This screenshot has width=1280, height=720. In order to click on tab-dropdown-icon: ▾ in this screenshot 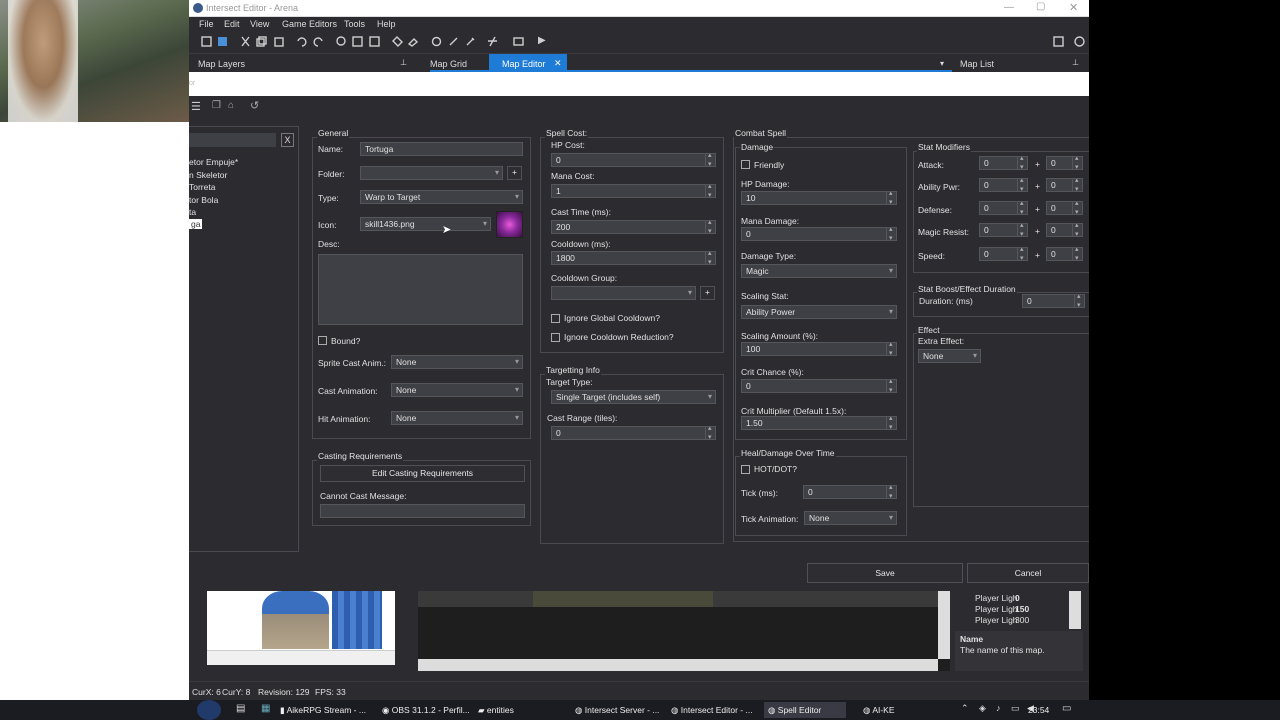, I will do `click(942, 63)`.